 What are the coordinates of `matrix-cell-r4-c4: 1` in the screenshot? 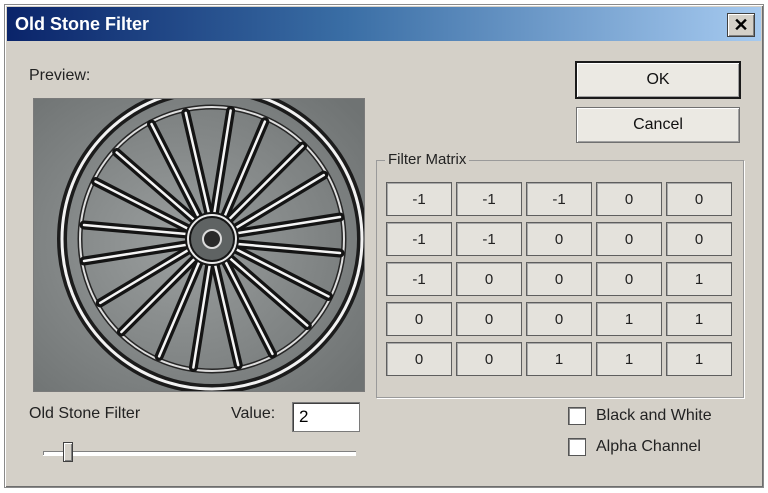 It's located at (629, 319).